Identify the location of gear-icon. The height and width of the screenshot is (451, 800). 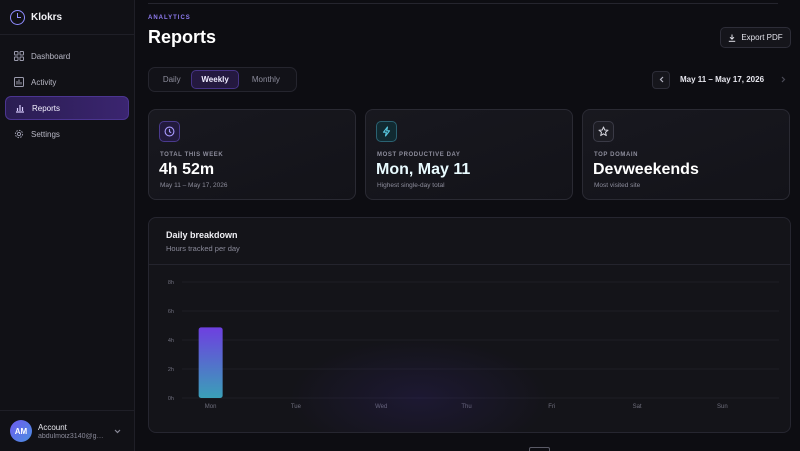
(19, 134).